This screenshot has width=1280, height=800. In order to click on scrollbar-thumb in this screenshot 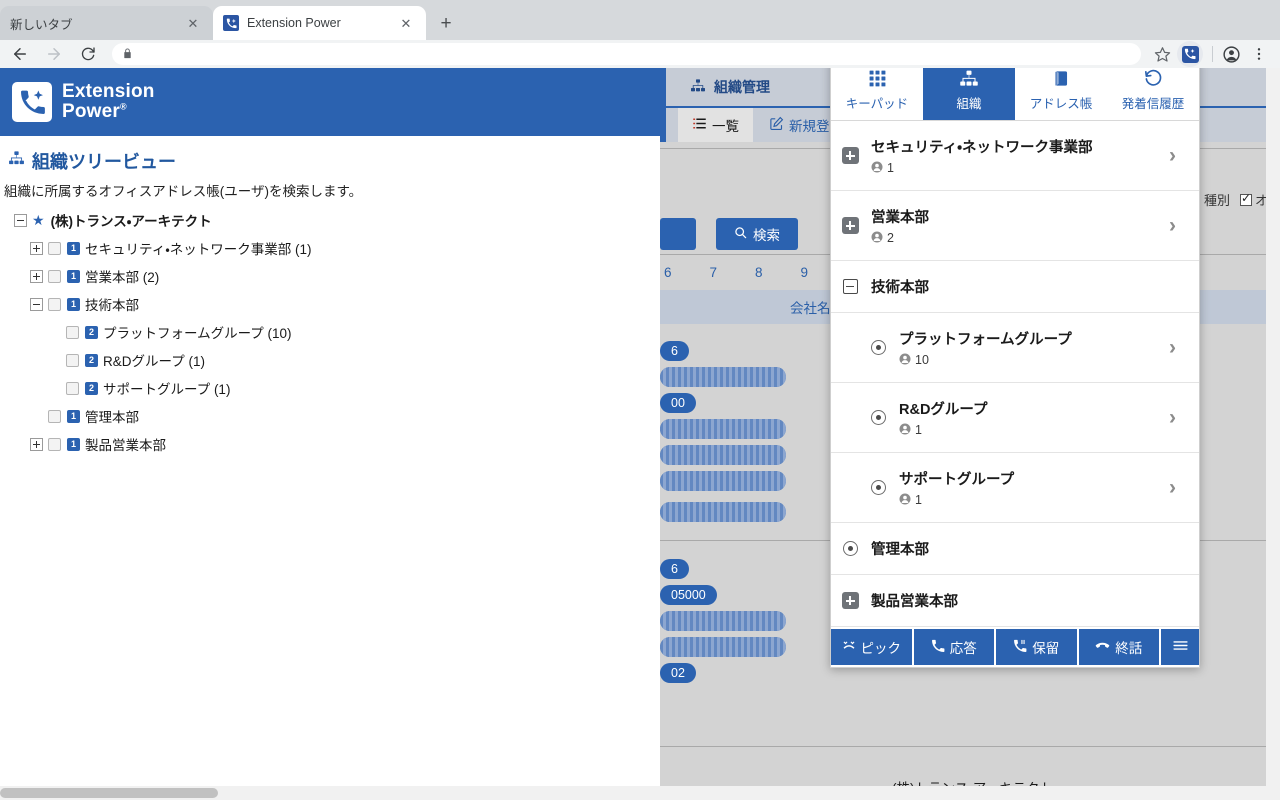, I will do `click(109, 793)`.